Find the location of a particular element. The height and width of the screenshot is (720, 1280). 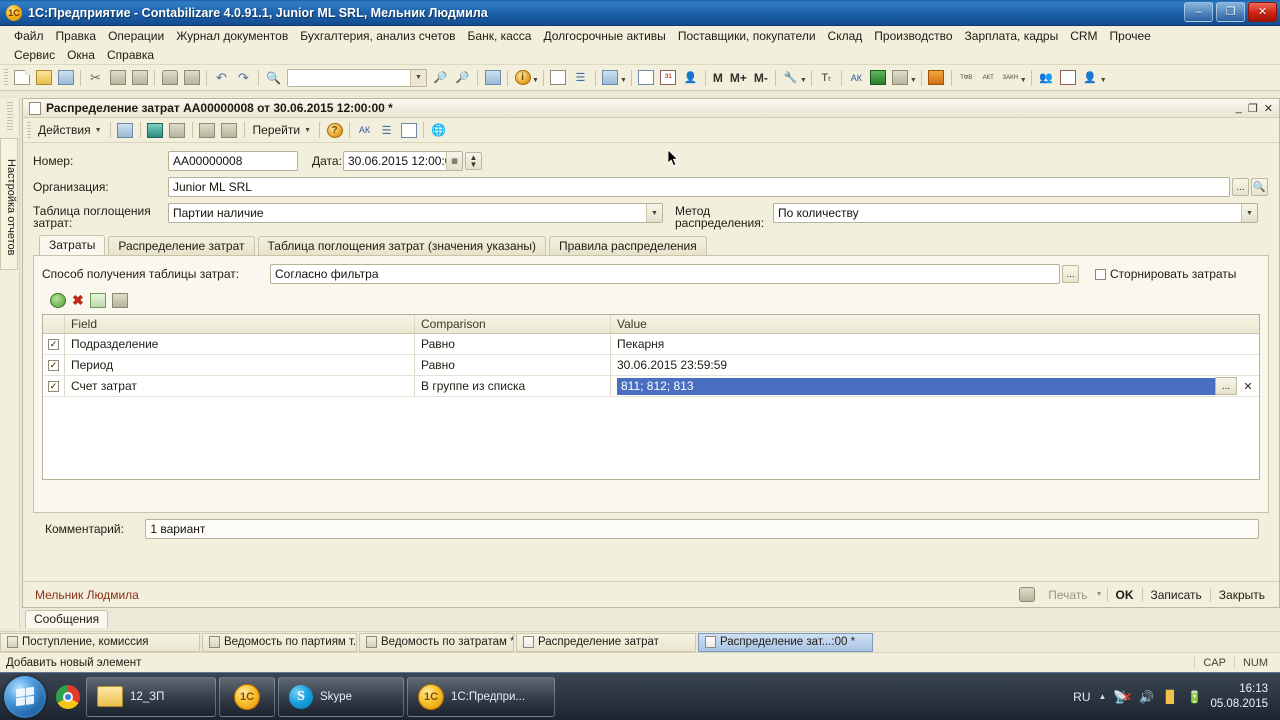

structure-icon: ☰ is located at coordinates (386, 130).